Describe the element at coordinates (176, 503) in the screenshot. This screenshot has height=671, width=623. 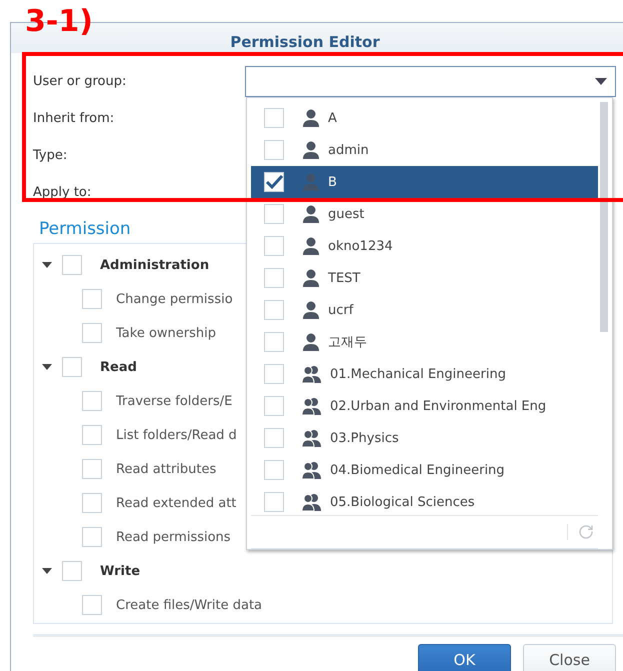
I see `permission-label: Read extended att` at that location.